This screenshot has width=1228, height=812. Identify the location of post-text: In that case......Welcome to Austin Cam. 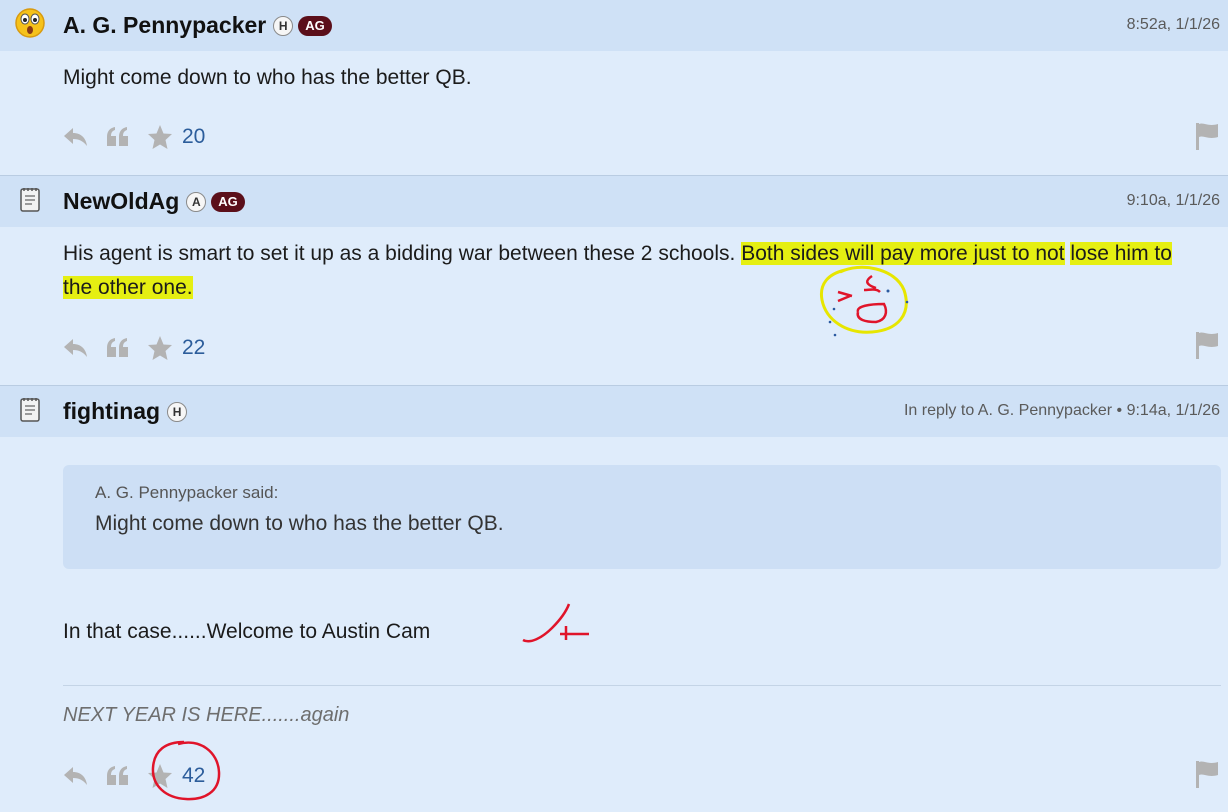
(247, 631).